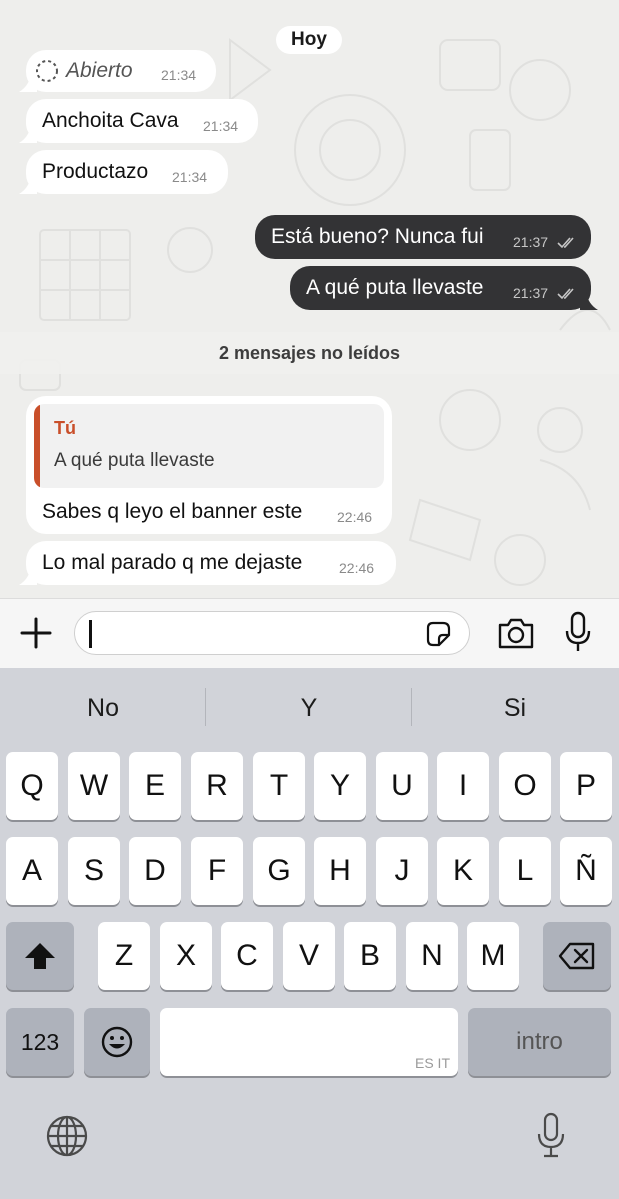  What do you see at coordinates (217, 786) in the screenshot?
I see `key-r: R` at bounding box center [217, 786].